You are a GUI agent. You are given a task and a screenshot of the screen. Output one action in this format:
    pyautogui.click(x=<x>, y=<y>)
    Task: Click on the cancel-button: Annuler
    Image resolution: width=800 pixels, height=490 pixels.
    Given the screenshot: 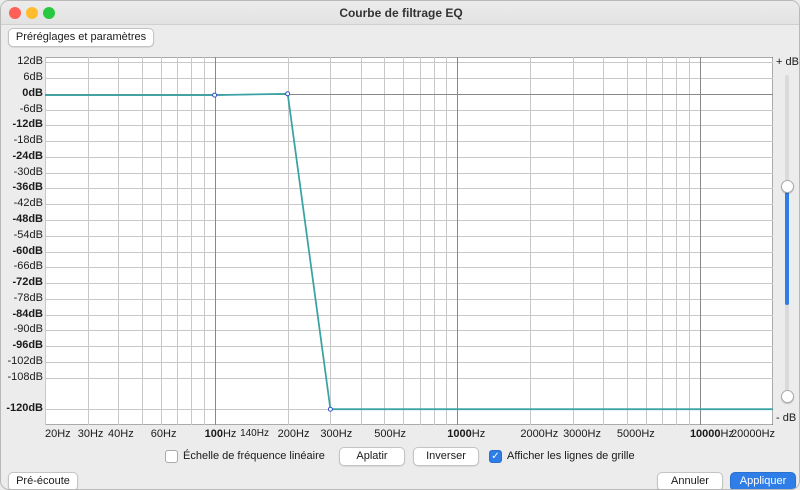 What is the action you would take?
    pyautogui.click(x=690, y=480)
    